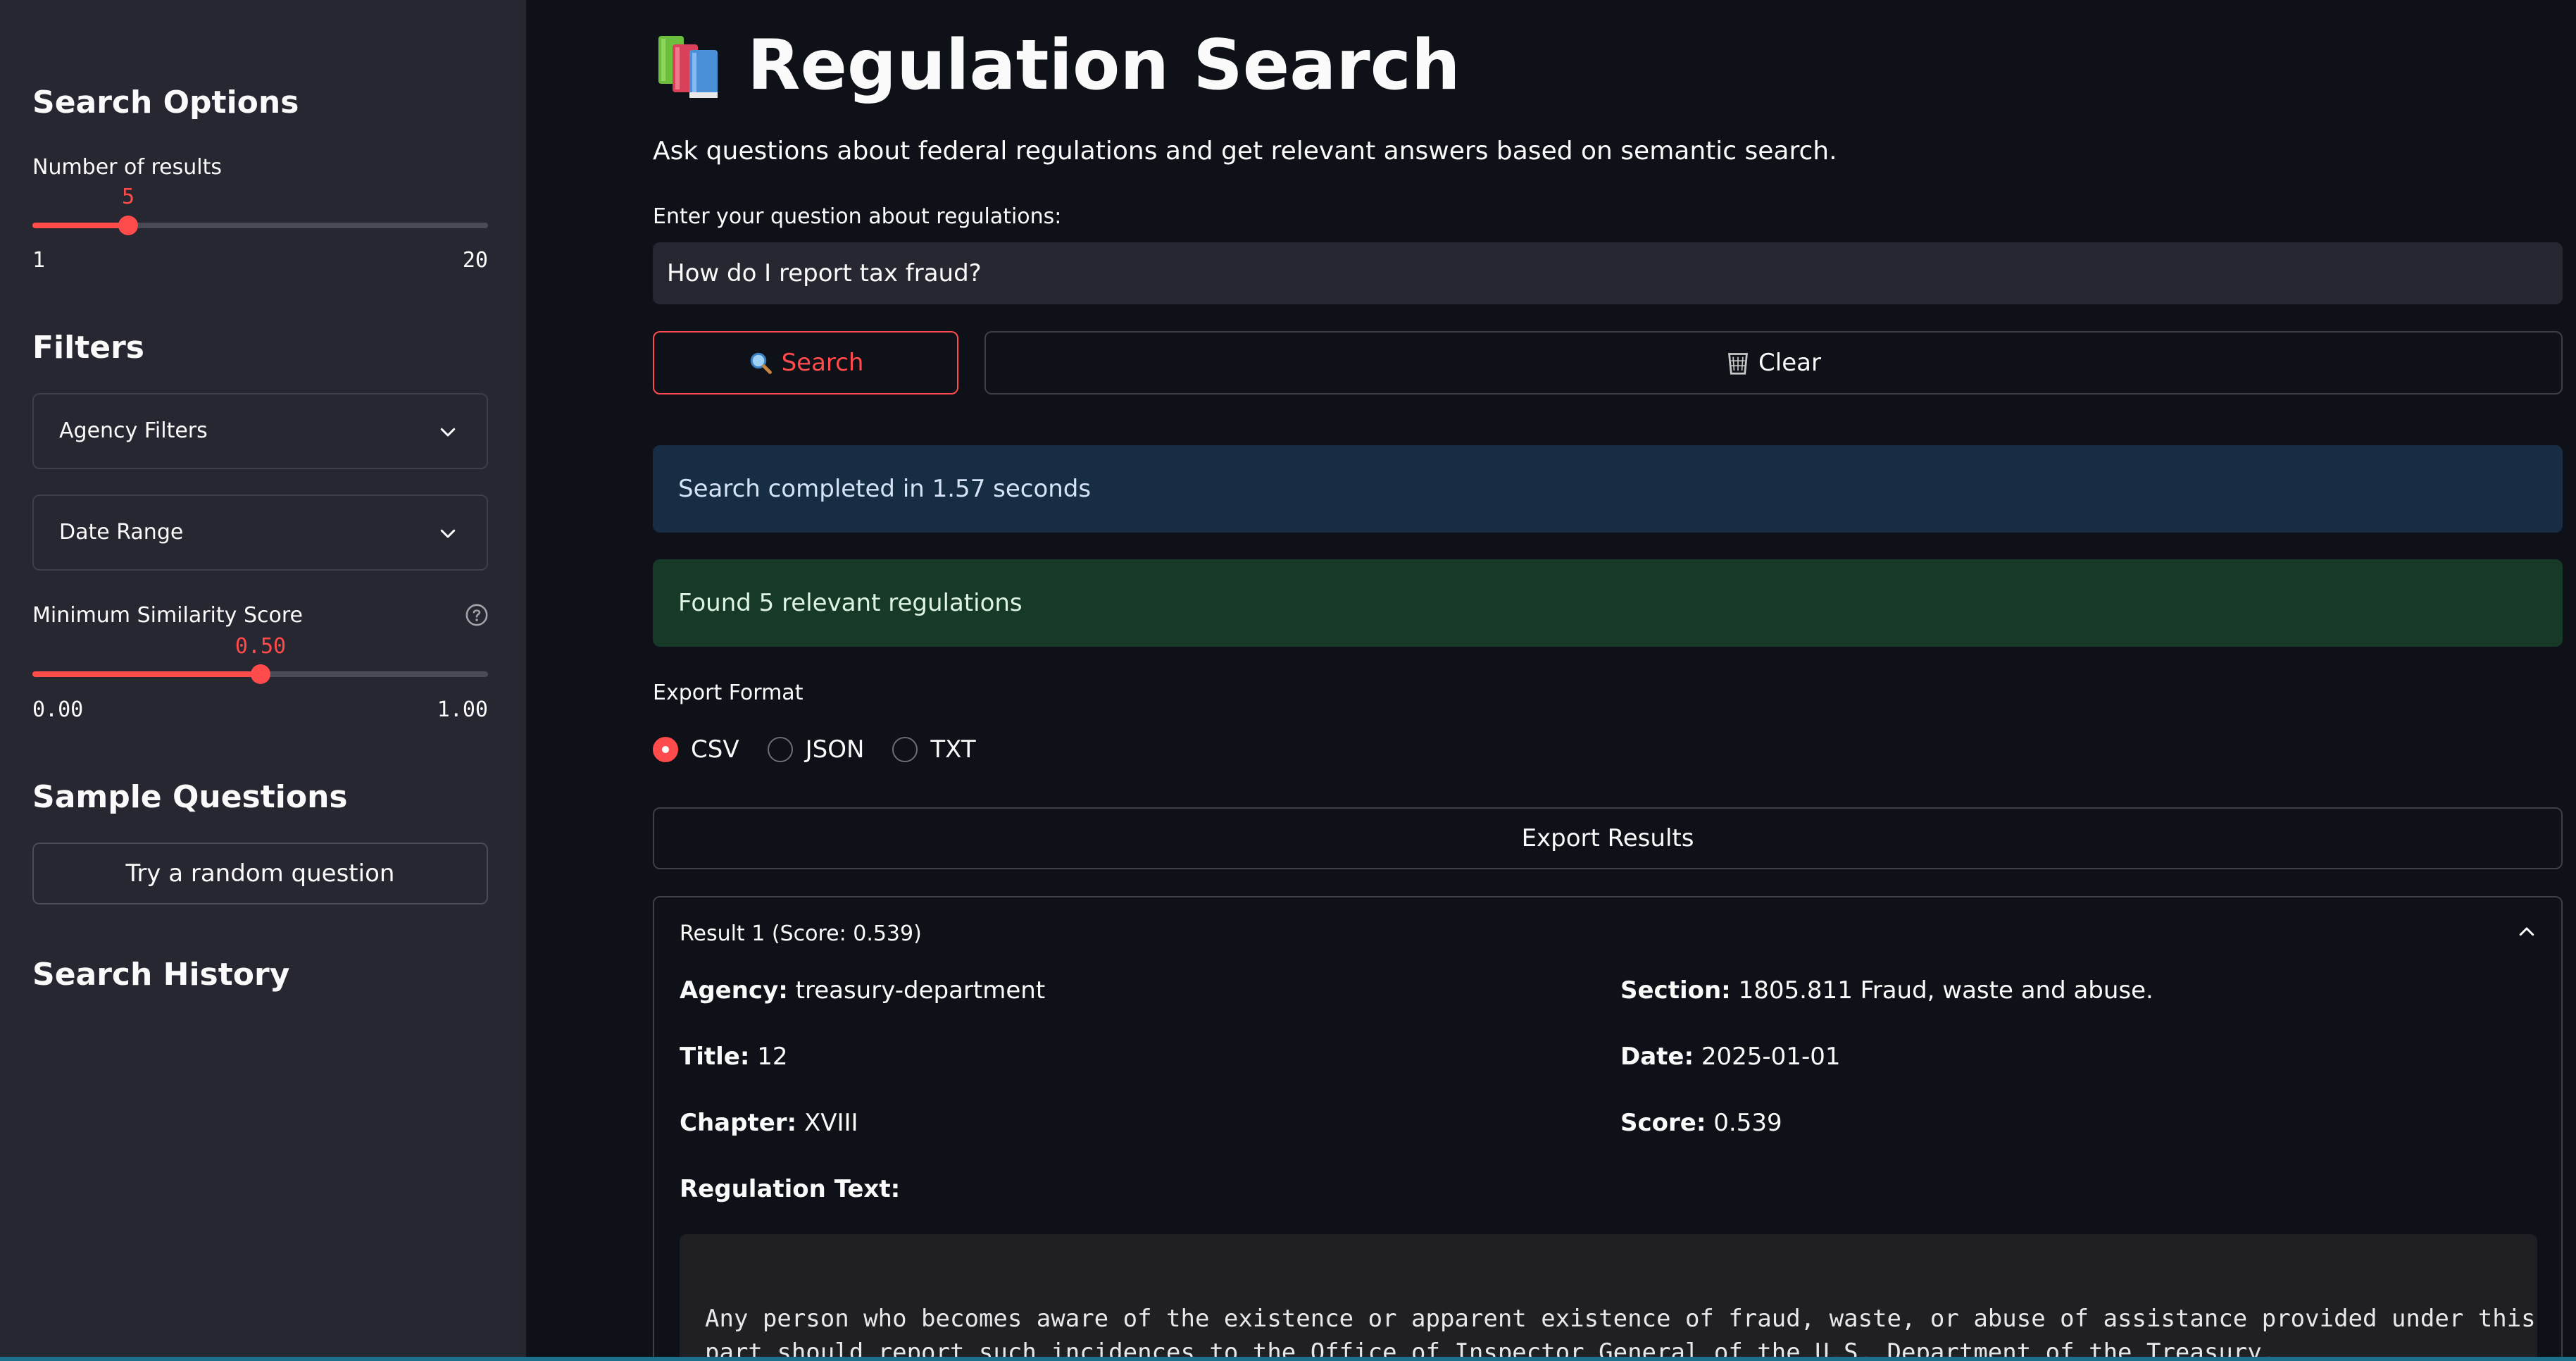 The height and width of the screenshot is (1361, 2576). What do you see at coordinates (1288, 1359) in the screenshot?
I see `bottom-divider` at bounding box center [1288, 1359].